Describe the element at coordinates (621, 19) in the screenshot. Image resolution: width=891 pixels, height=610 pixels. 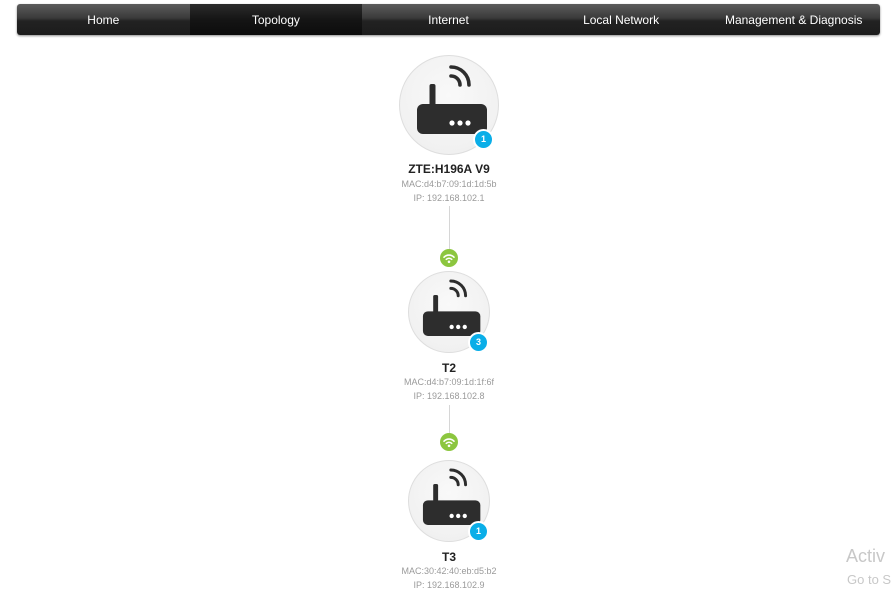
I see `nav-local-network: Local Network` at that location.